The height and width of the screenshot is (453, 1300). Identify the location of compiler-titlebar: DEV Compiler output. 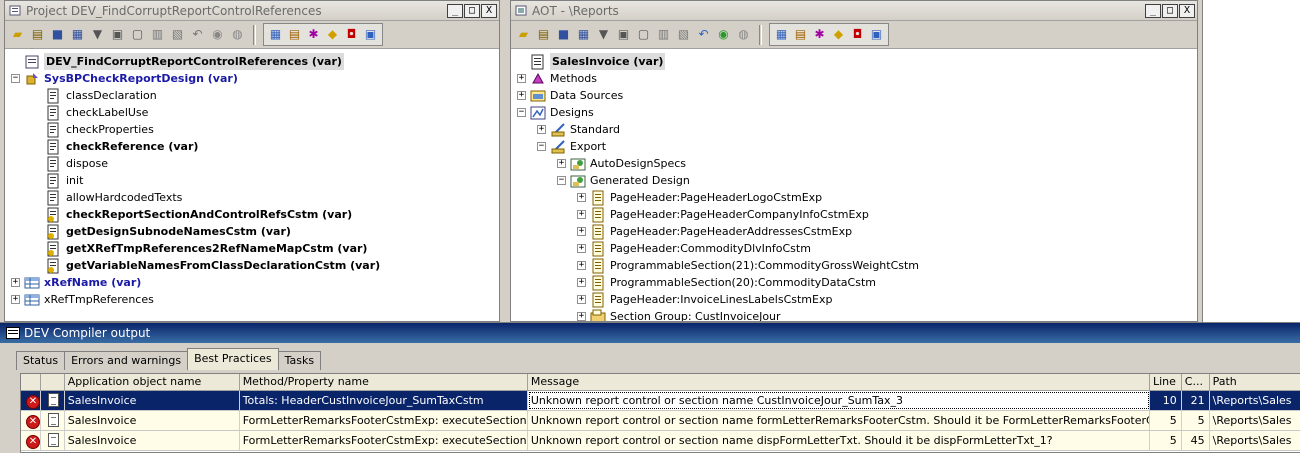
(650, 333).